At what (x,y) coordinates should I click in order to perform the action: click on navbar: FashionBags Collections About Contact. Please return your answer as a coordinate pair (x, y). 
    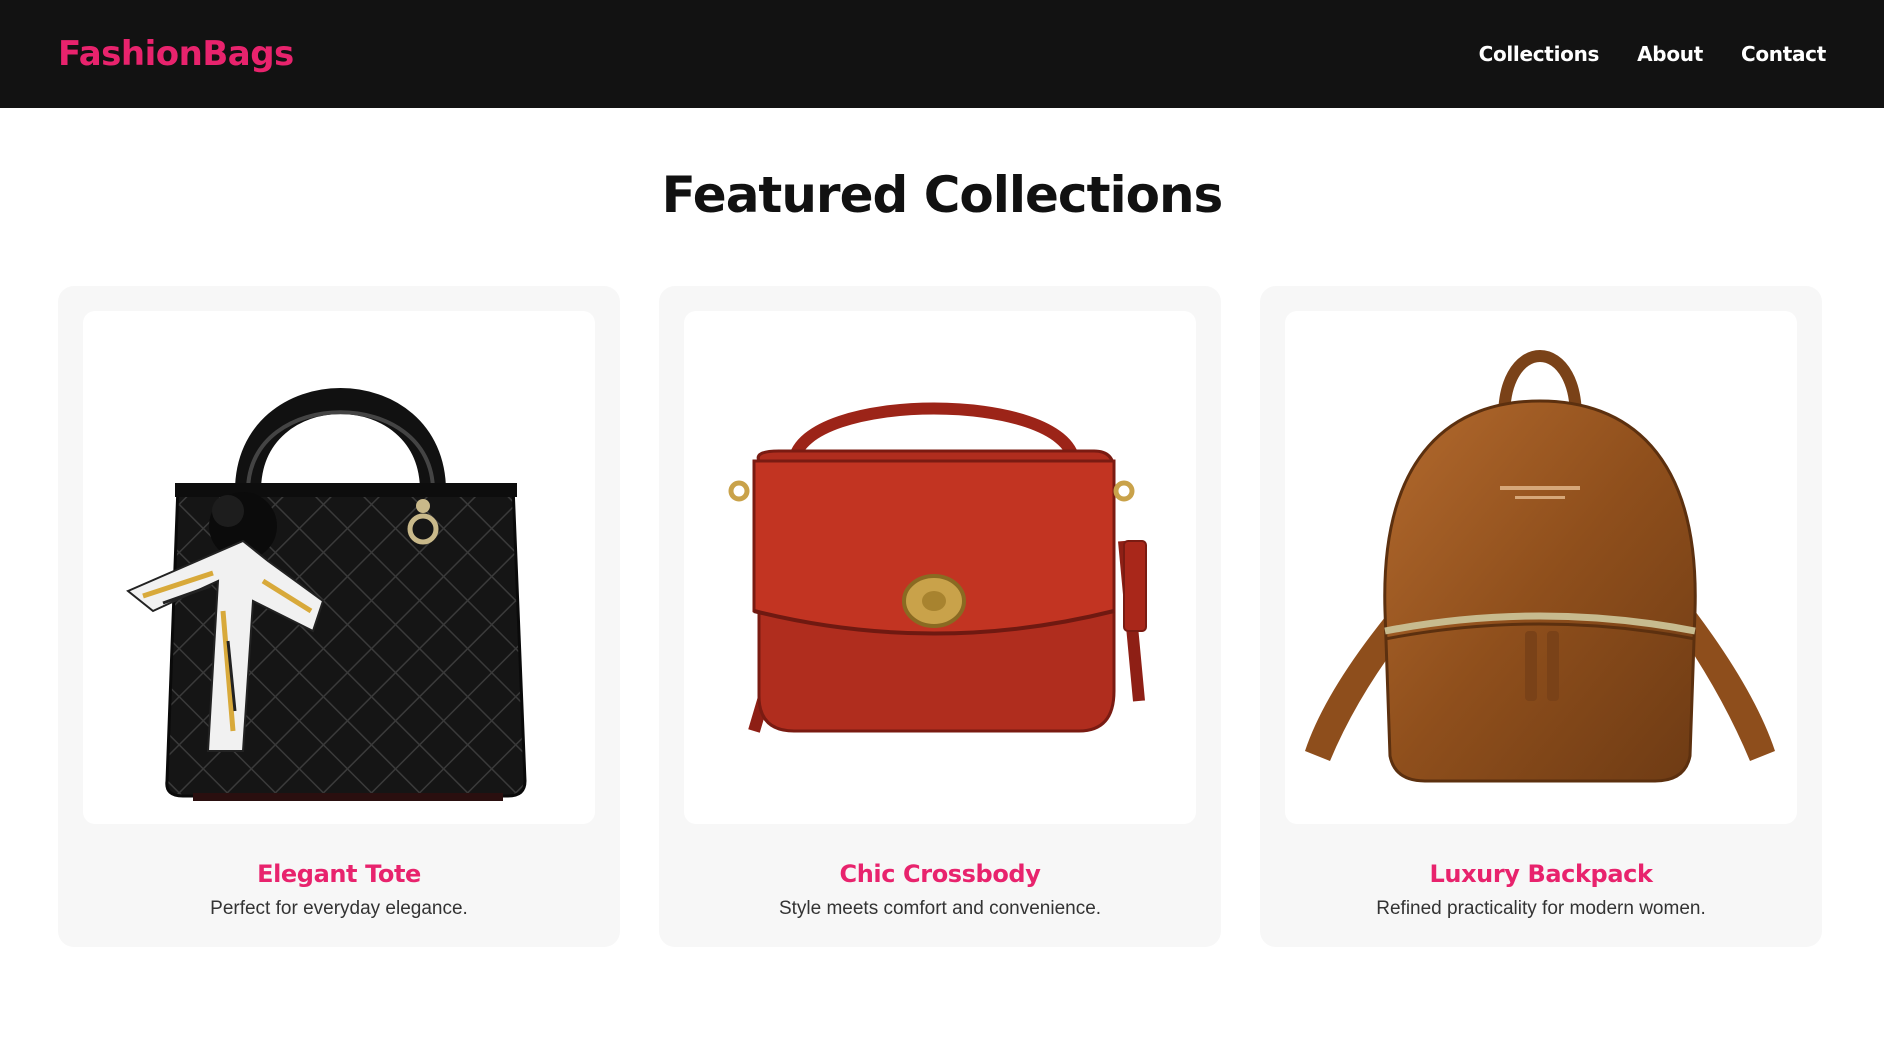
    Looking at the image, I should click on (942, 54).